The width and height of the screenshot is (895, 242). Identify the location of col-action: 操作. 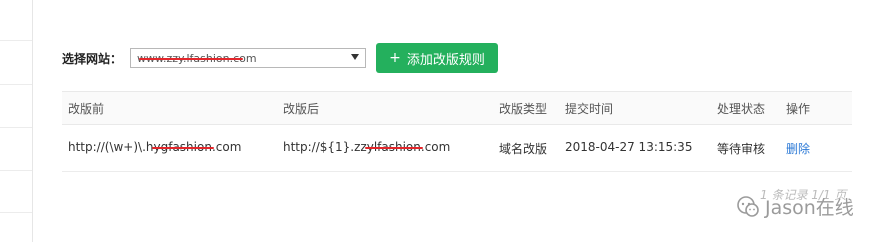
(798, 109).